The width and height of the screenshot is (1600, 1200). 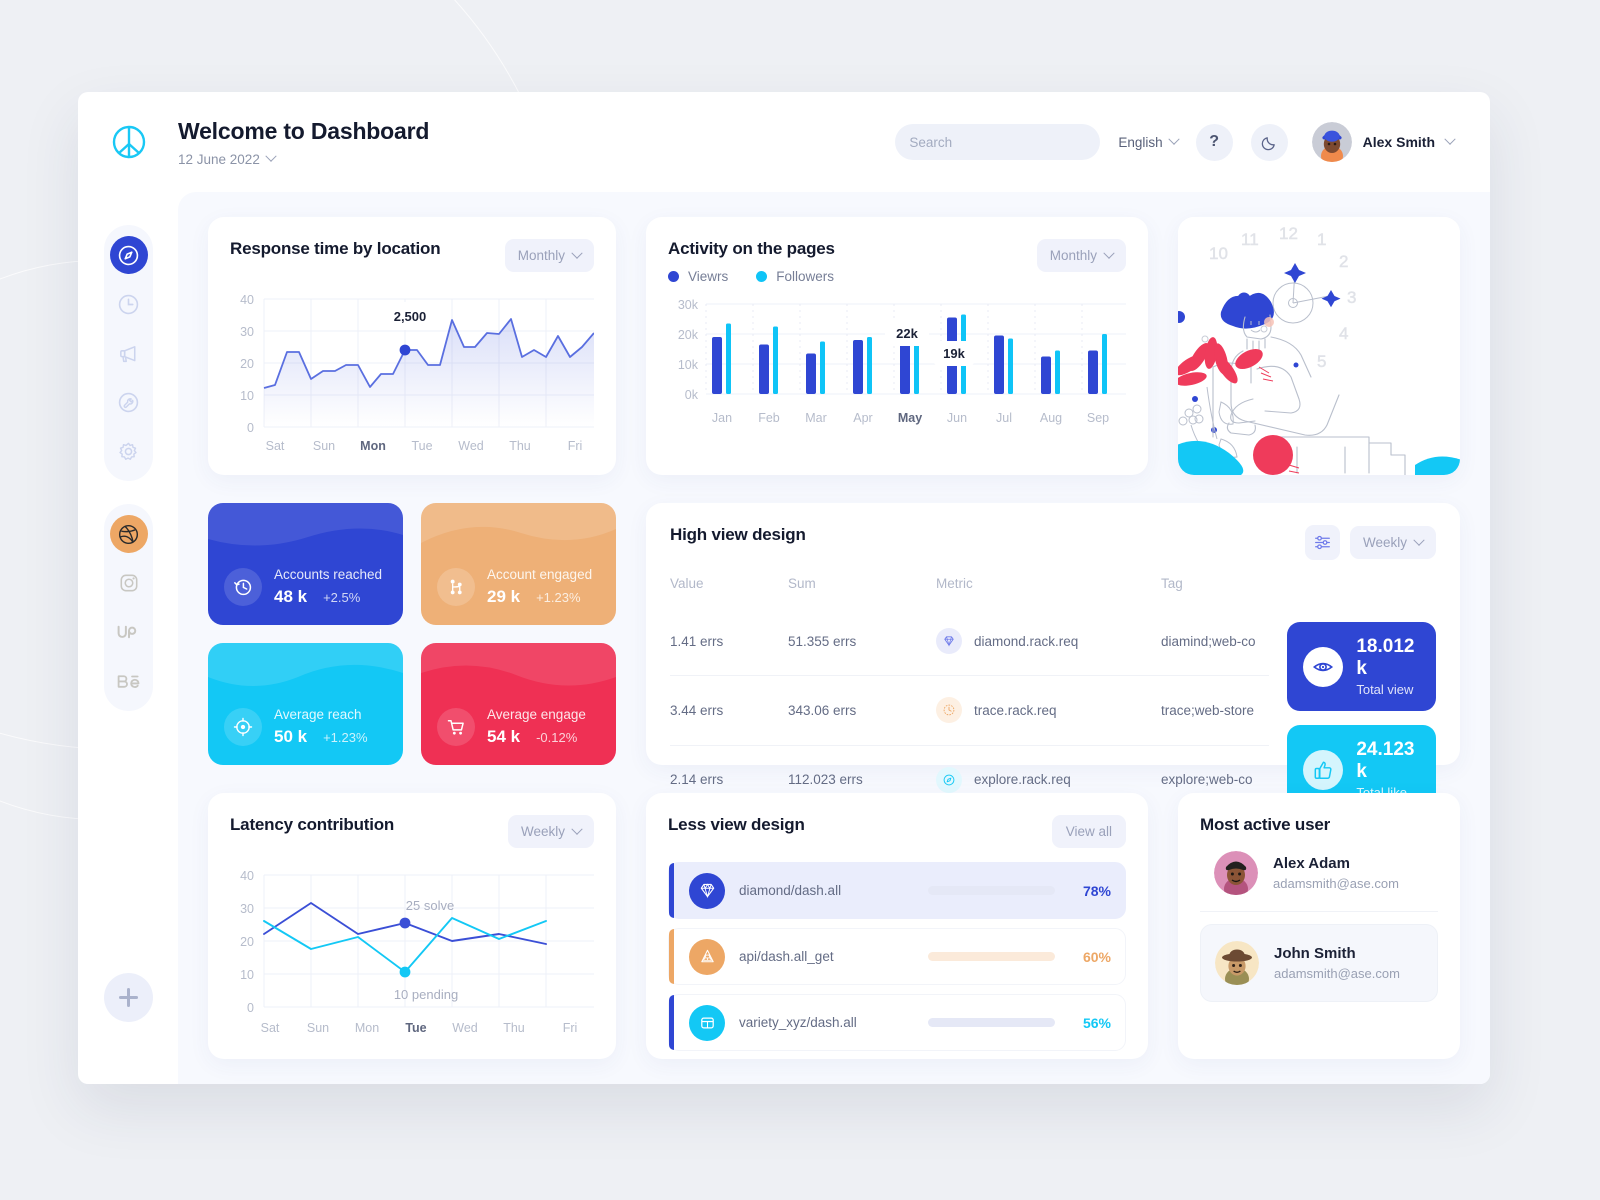 What do you see at coordinates (542, 831) in the screenshot?
I see `filter-label: Weekly` at bounding box center [542, 831].